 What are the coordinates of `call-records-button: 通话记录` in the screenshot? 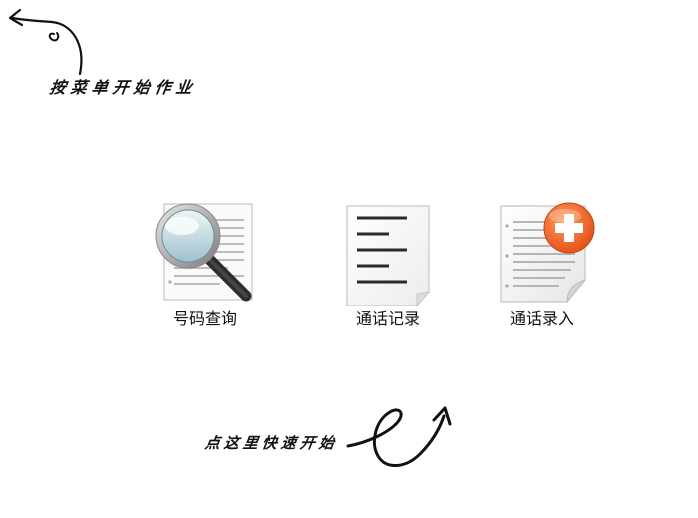 It's located at (388, 266).